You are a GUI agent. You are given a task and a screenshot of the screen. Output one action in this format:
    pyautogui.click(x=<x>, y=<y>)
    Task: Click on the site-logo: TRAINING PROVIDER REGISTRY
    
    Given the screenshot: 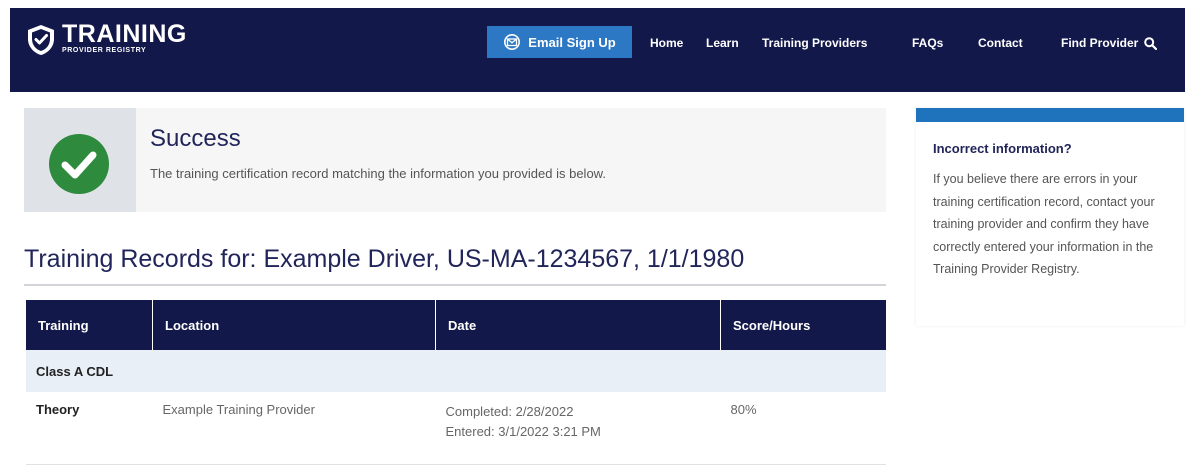 What is the action you would take?
    pyautogui.click(x=106, y=42)
    